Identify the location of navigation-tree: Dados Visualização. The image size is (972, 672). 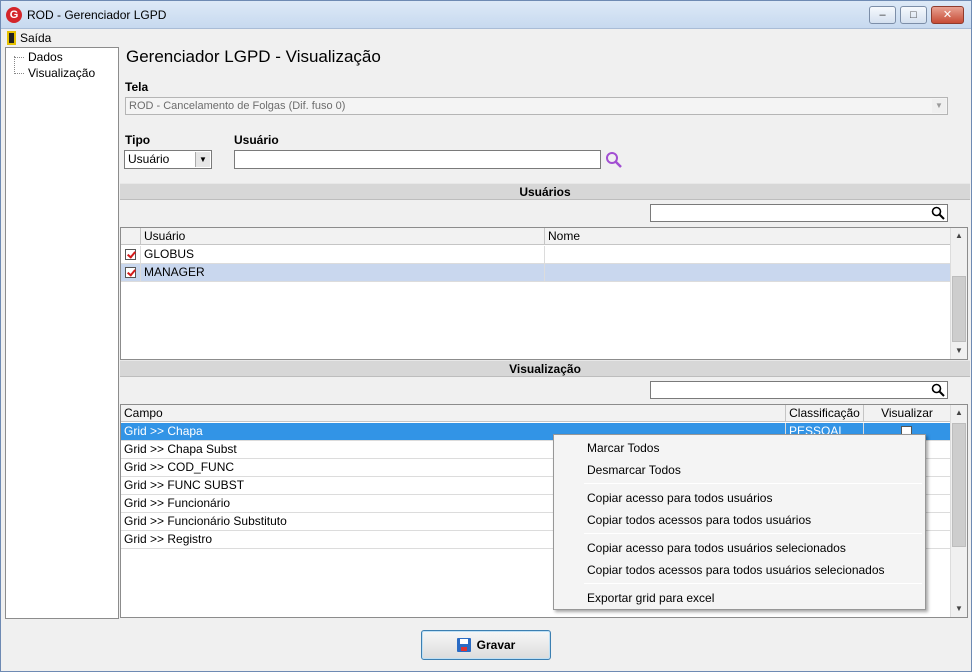
(62, 333).